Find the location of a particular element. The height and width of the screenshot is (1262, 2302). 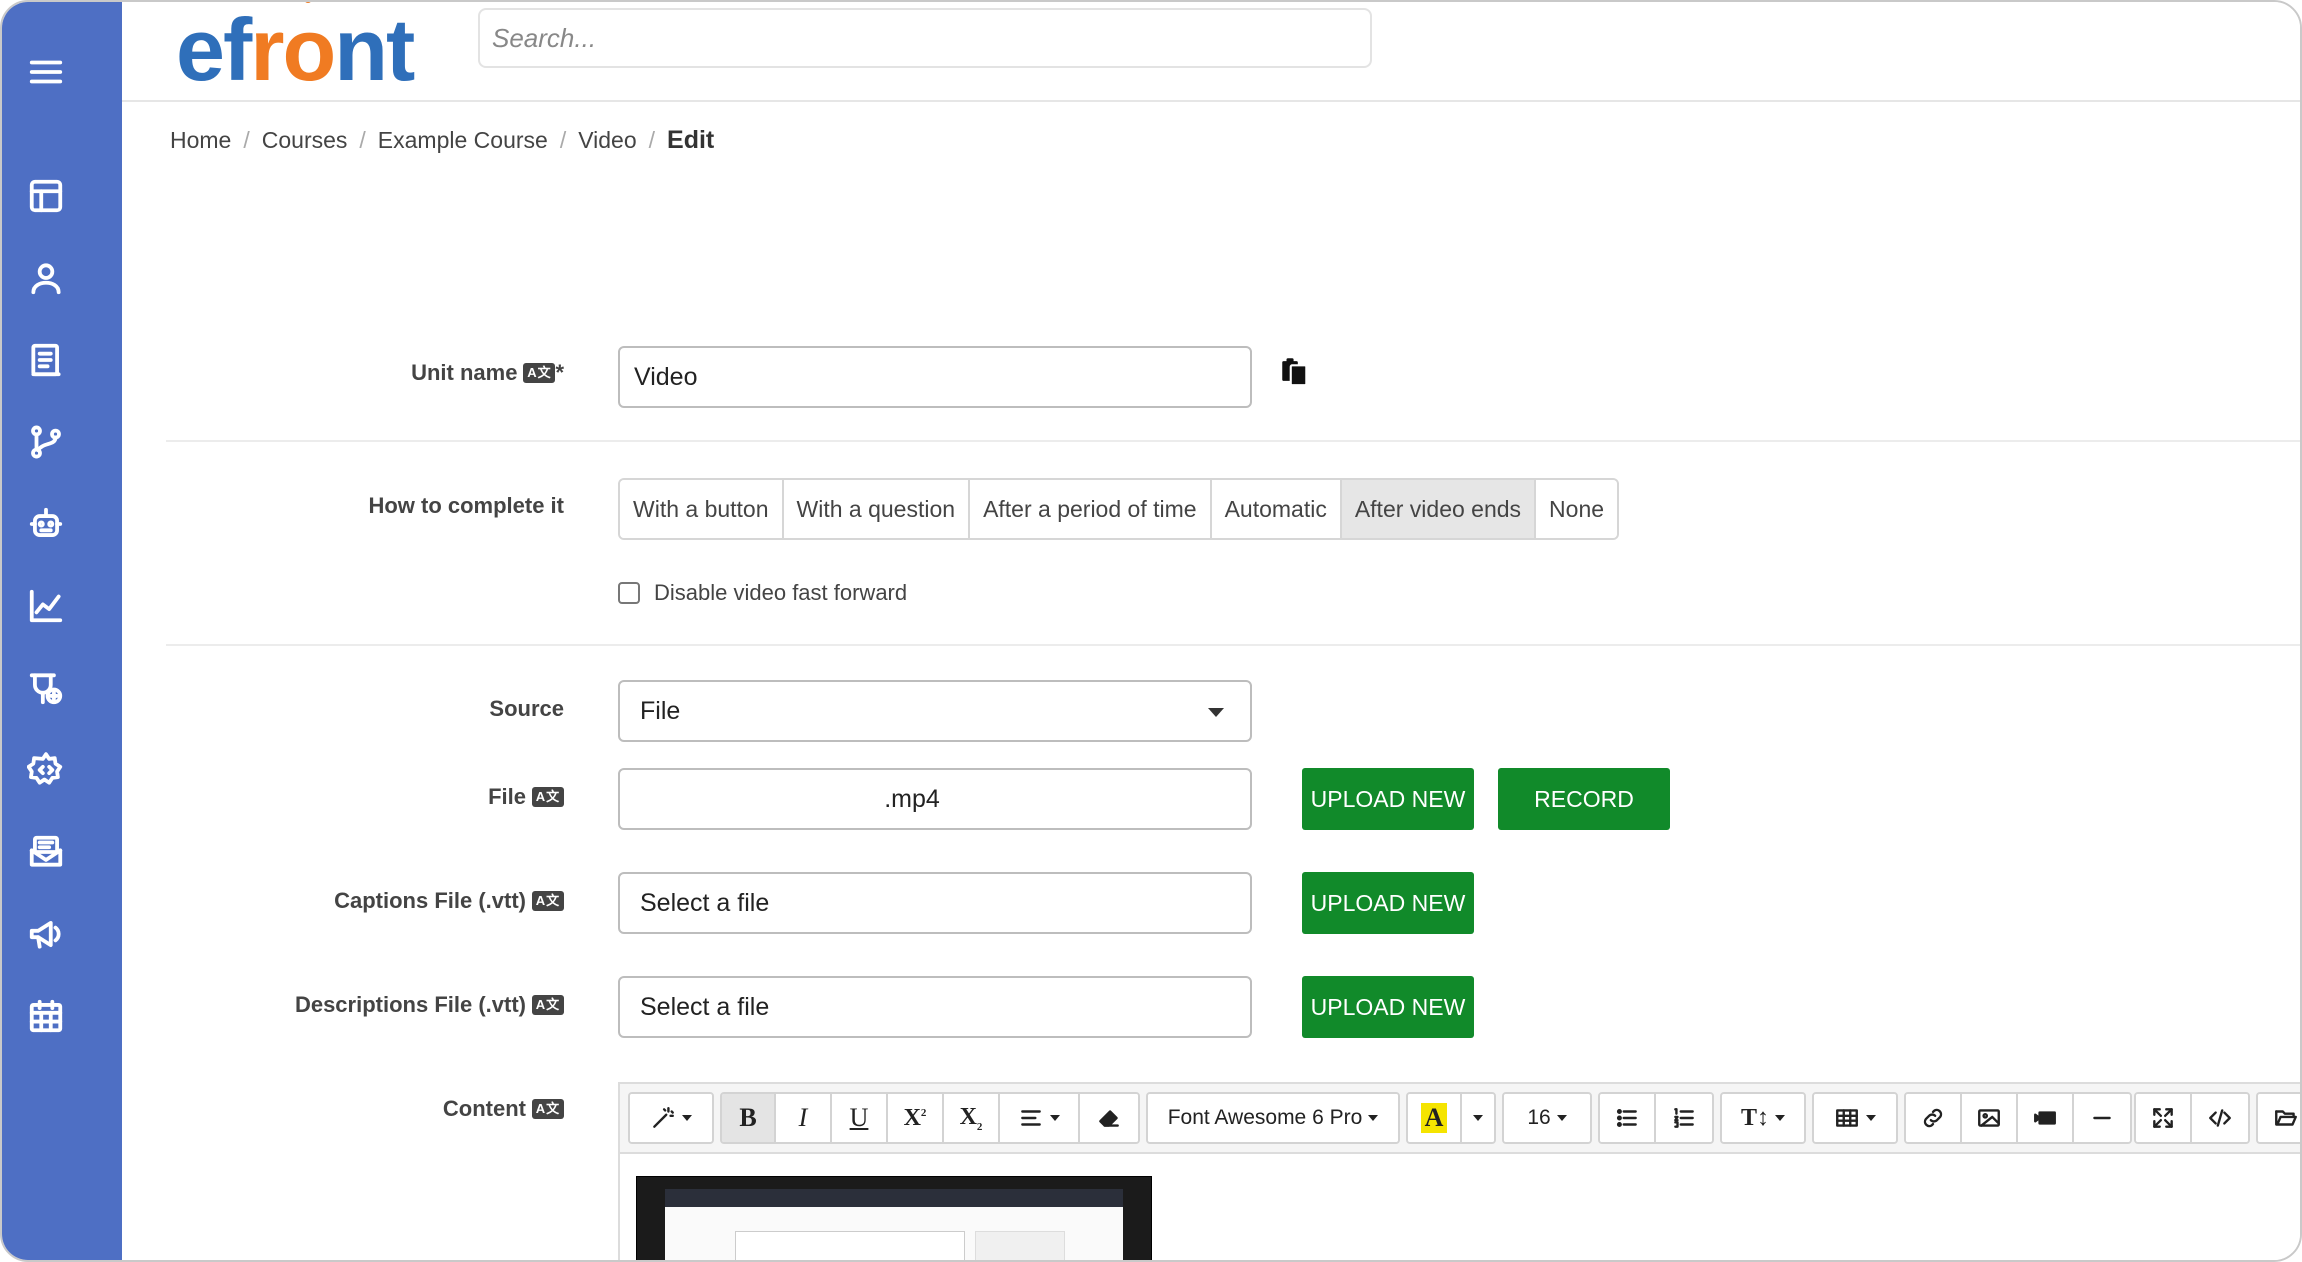

superscript-button: X2 is located at coordinates (916, 1118).